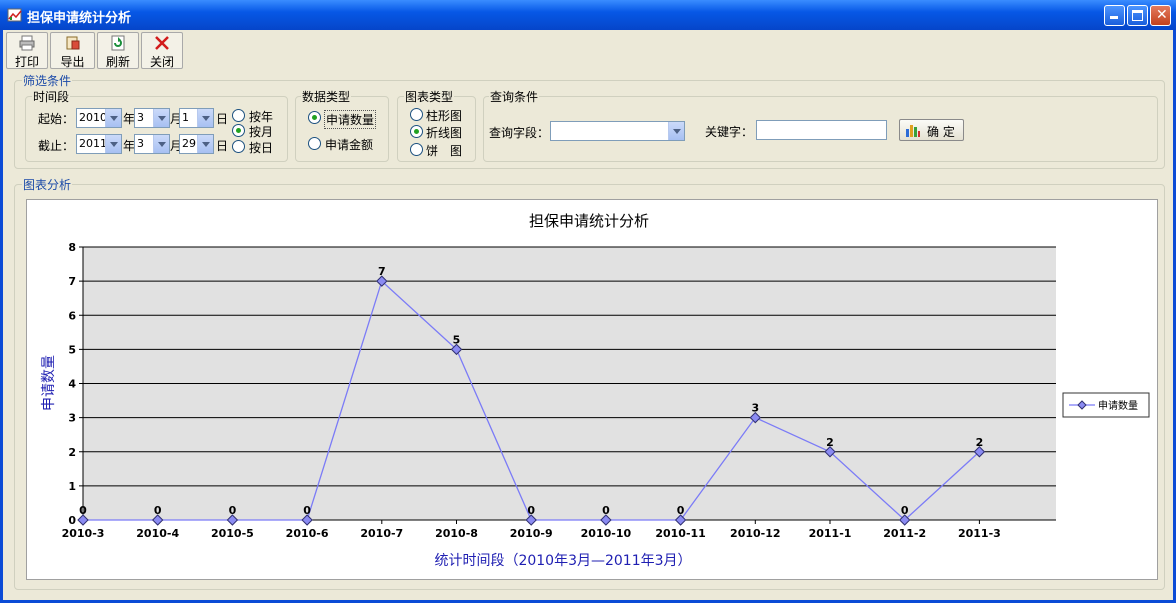  Describe the element at coordinates (382, 271) in the screenshot. I see `data-label: 7` at that location.